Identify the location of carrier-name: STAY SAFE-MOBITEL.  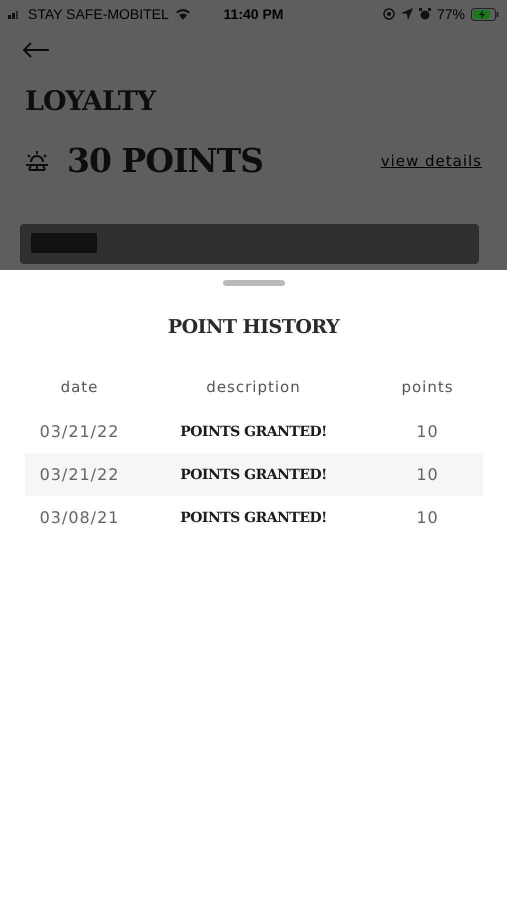
(98, 14).